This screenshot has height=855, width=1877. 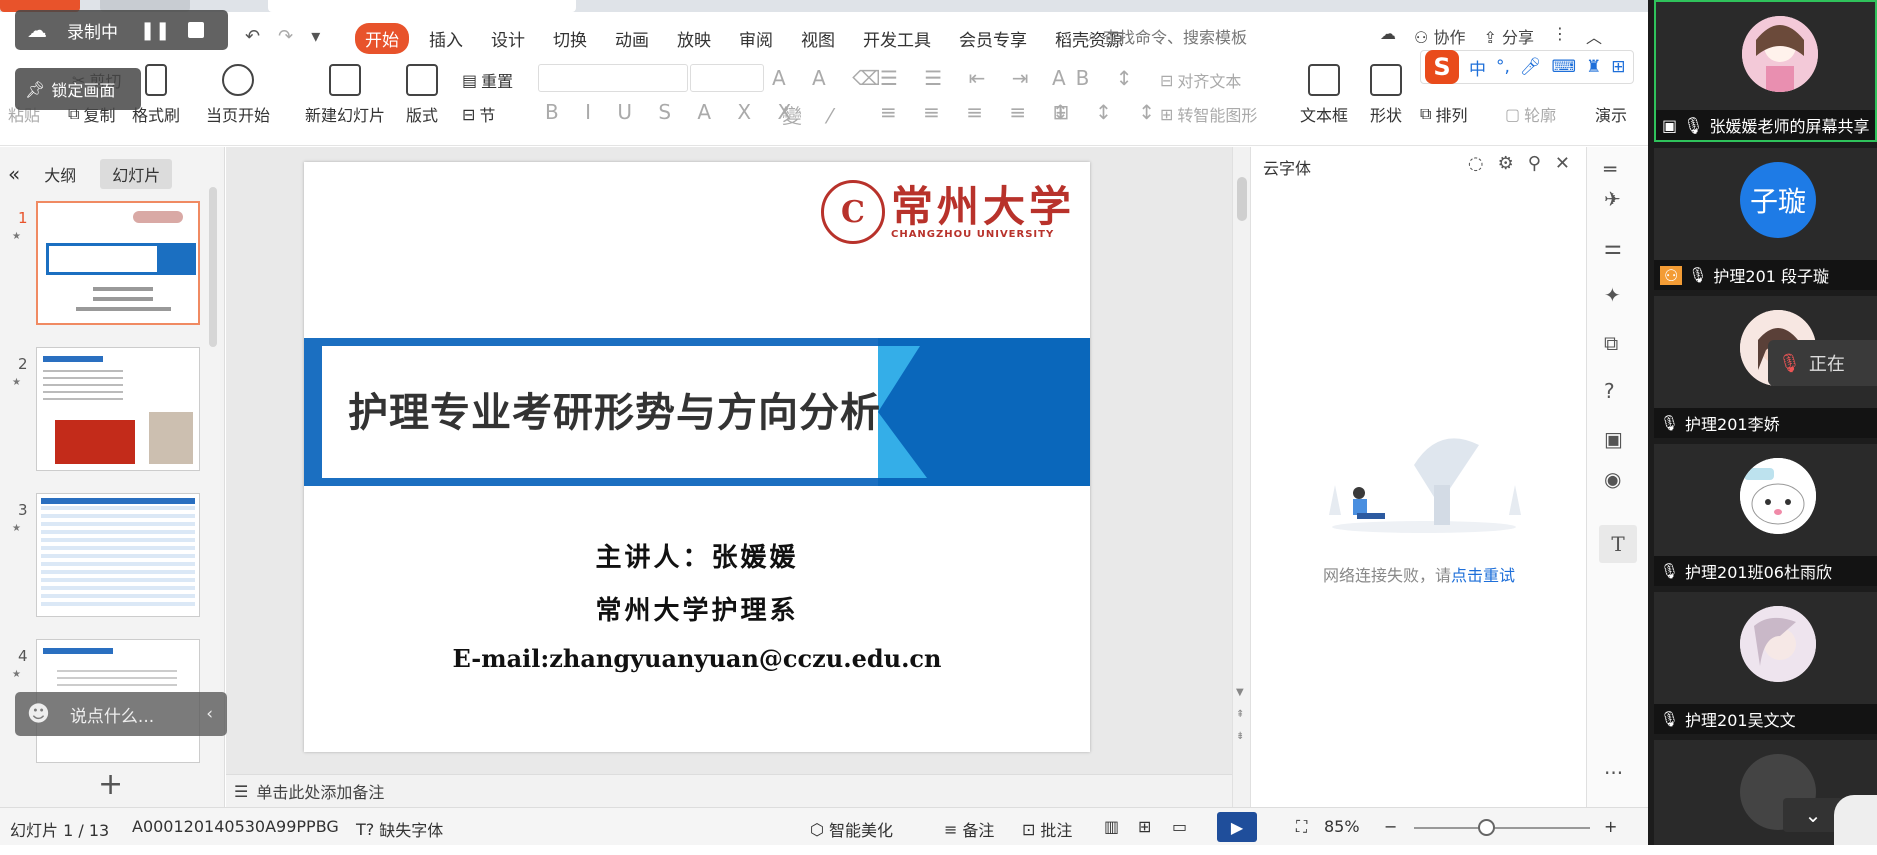 I want to click on department-line: 常州大学护理系, so click(x=697, y=608).